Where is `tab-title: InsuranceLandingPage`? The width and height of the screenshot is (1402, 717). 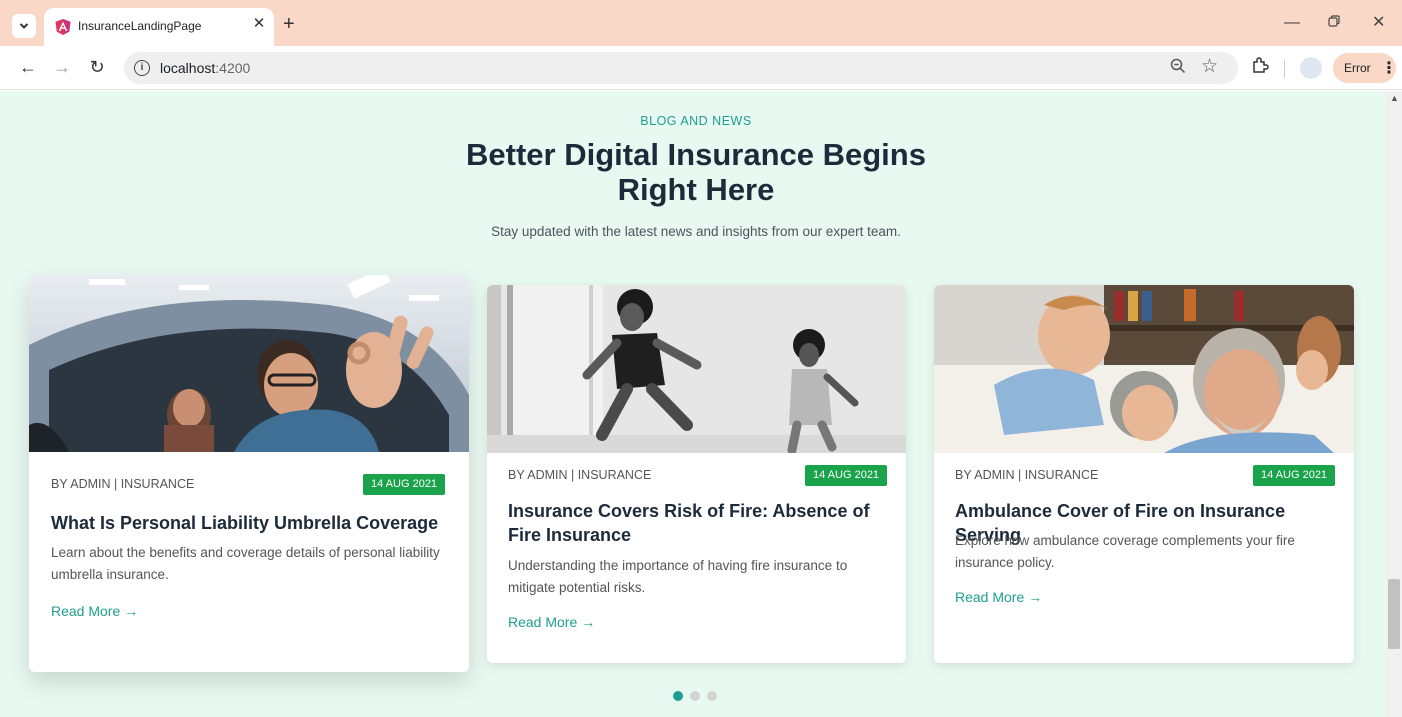 tab-title: InsuranceLandingPage is located at coordinates (140, 26).